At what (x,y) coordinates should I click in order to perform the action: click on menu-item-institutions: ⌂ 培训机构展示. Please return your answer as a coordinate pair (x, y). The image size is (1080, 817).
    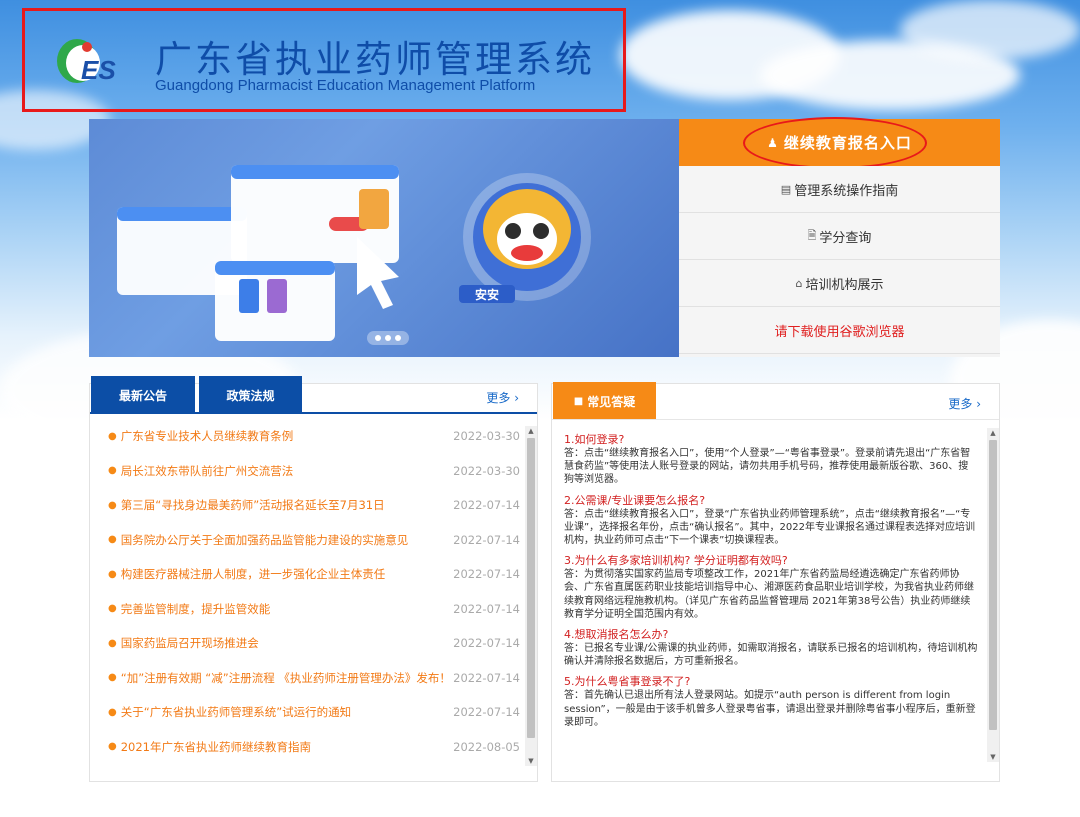
    Looking at the image, I should click on (839, 283).